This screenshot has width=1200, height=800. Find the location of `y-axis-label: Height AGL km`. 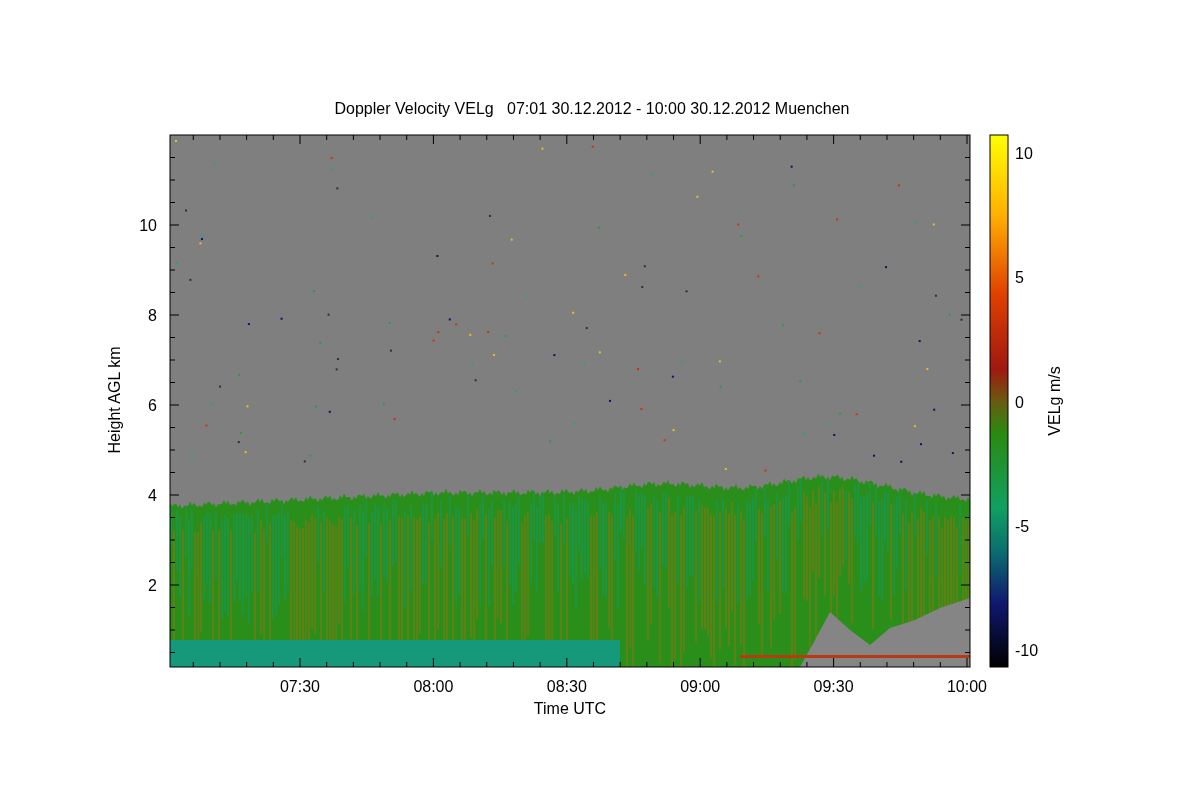

y-axis-label: Height AGL km is located at coordinates (114, 400).